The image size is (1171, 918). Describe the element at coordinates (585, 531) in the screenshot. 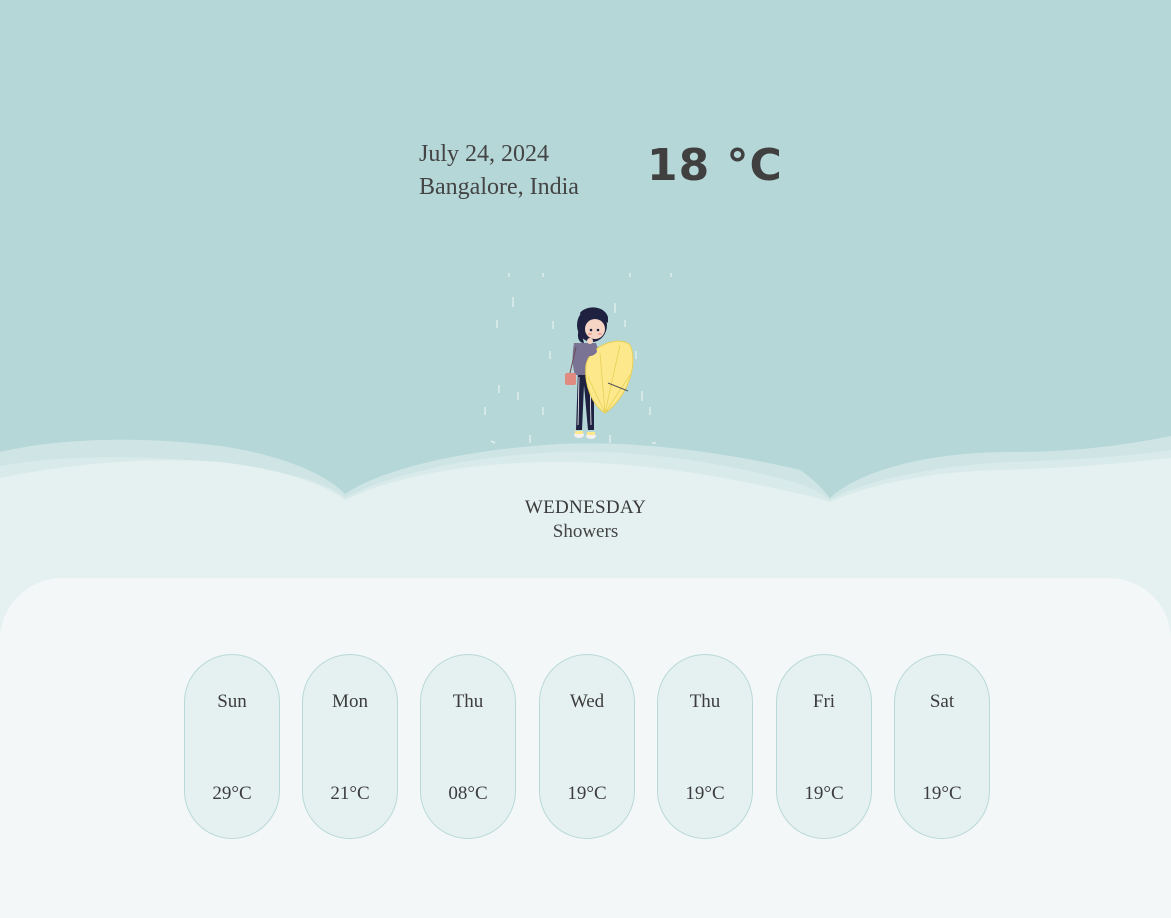

I see `current-condition: Showers` at that location.